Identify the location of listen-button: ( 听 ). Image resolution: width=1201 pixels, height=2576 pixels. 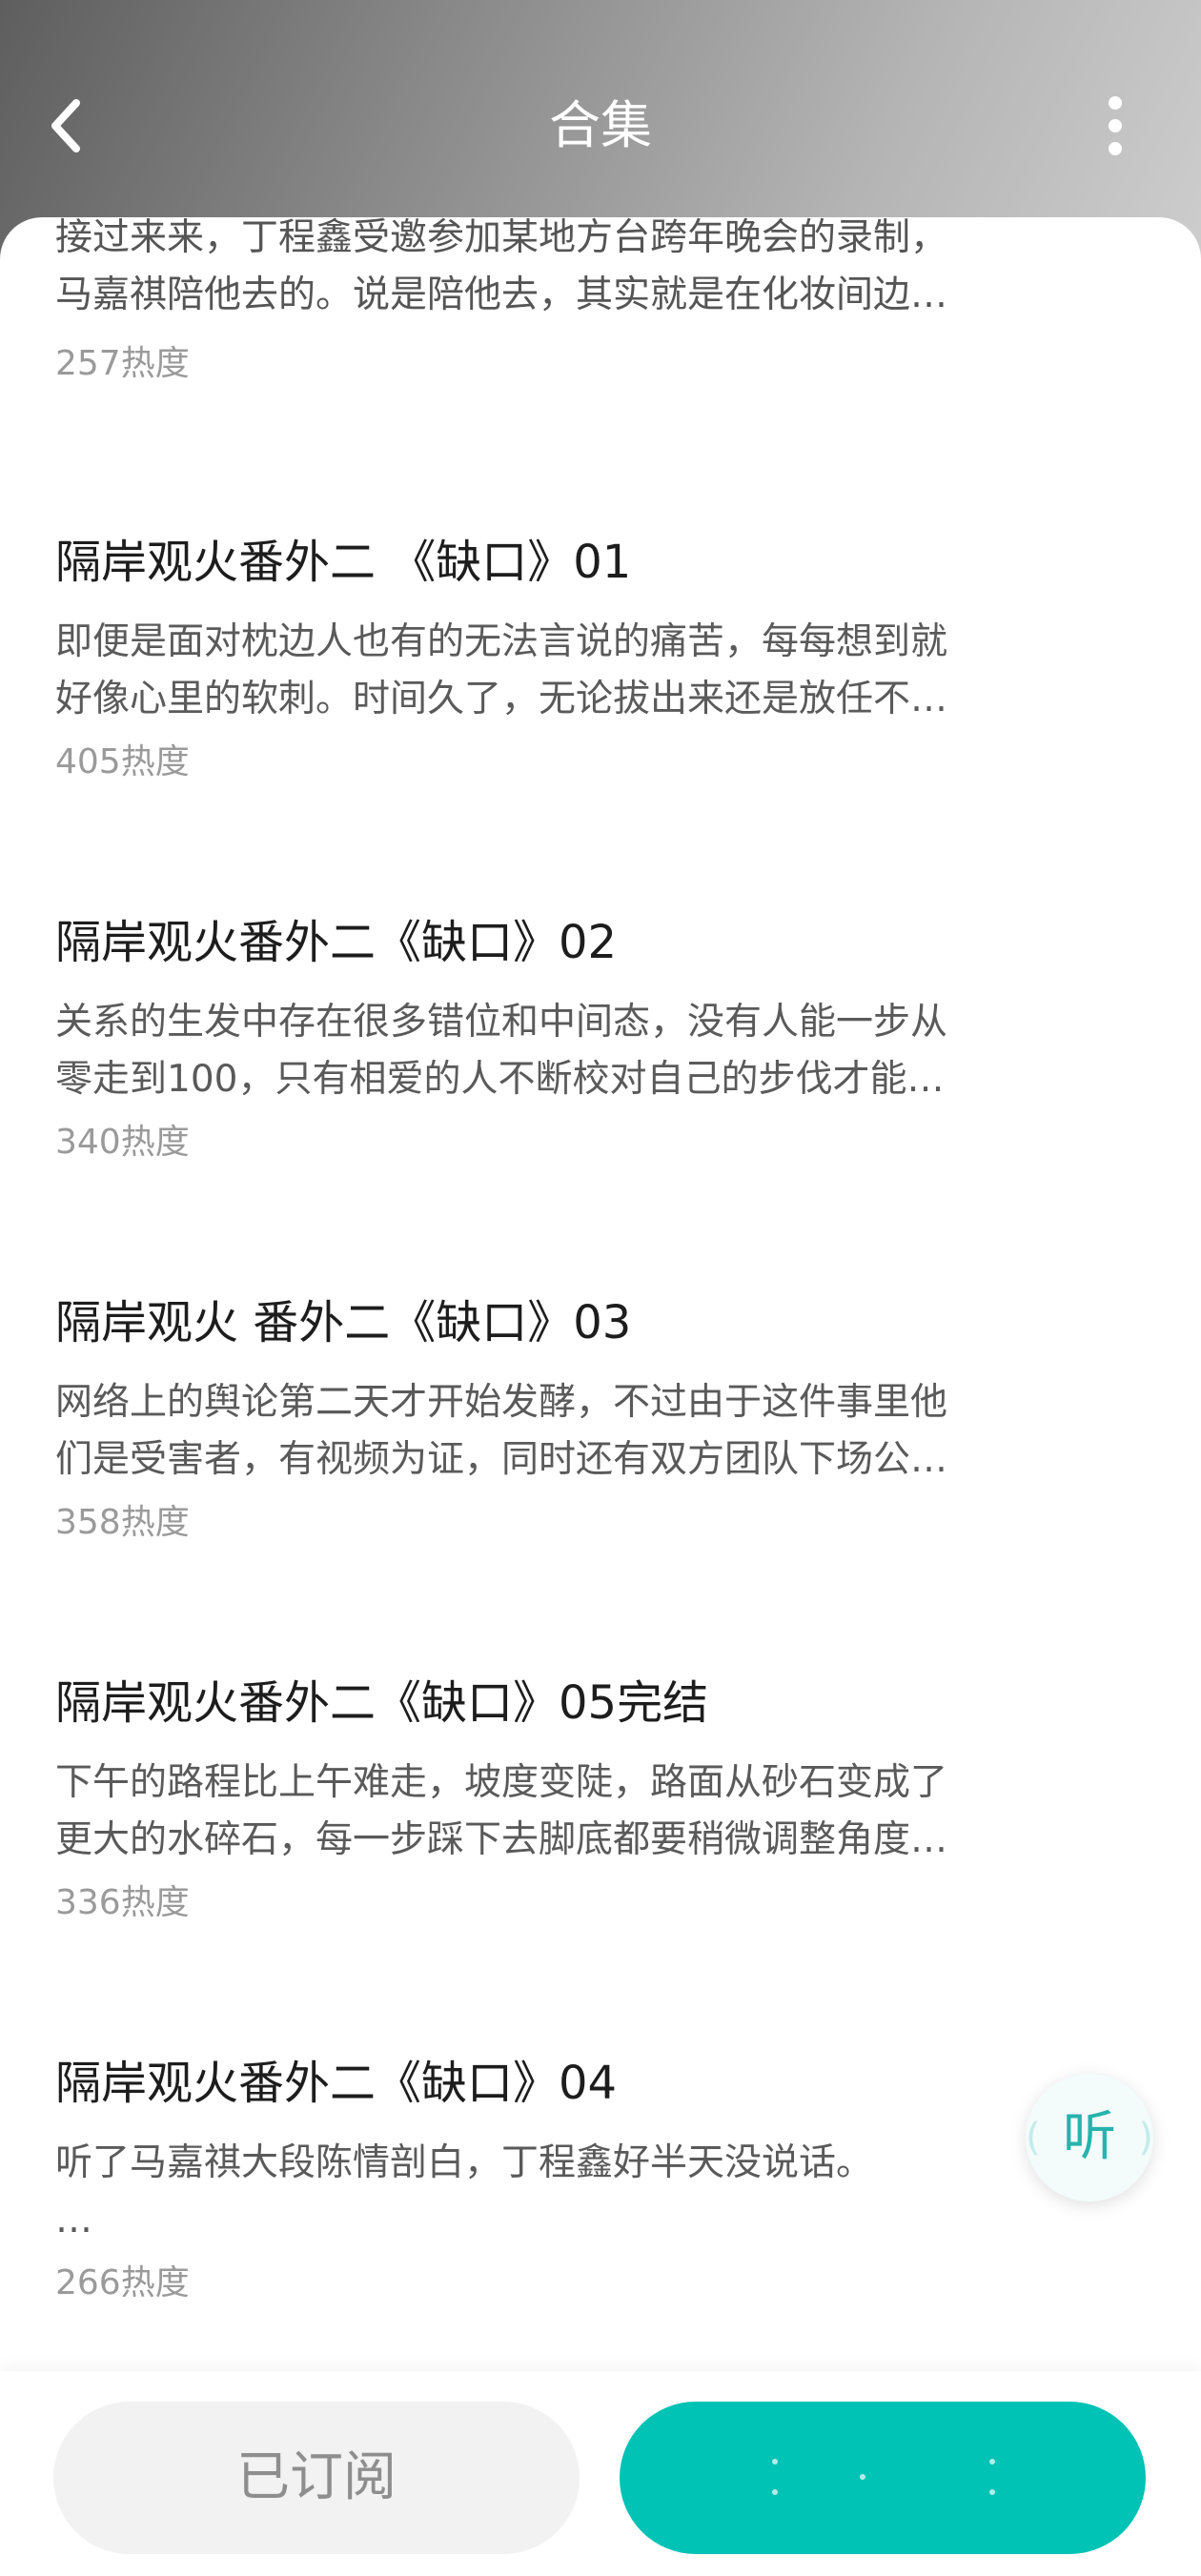
(1089, 2138).